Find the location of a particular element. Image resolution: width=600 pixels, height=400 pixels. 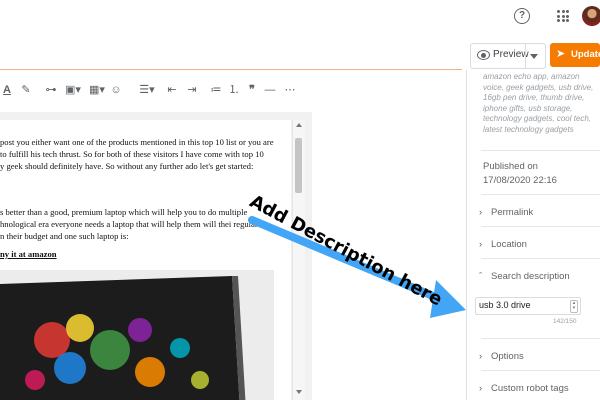

character-count: 142/150 is located at coordinates (565, 321).